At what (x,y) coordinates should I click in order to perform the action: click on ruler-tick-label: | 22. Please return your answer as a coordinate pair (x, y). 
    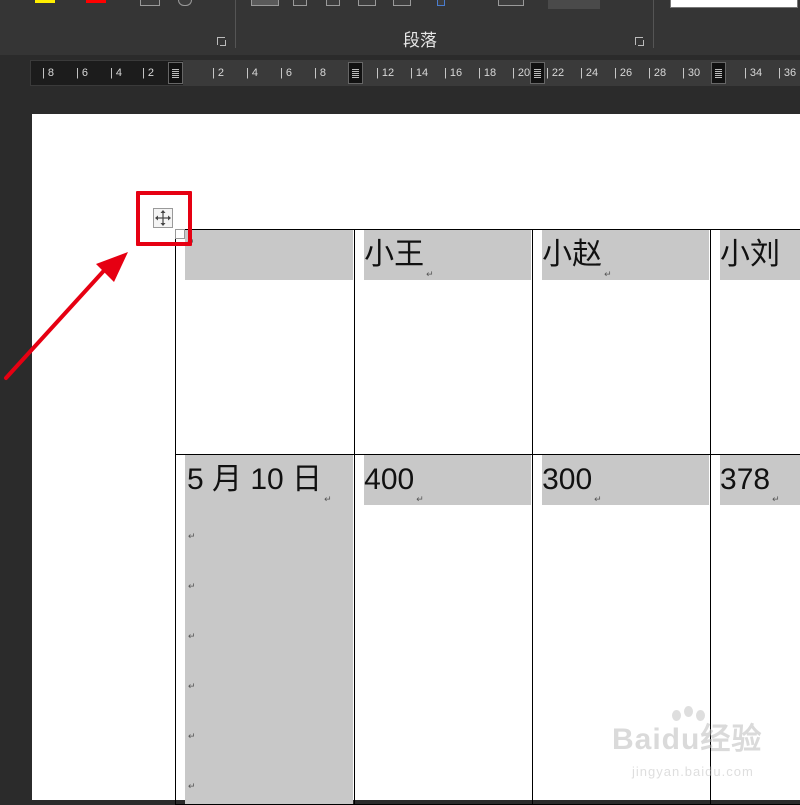
    Looking at the image, I should click on (555, 73).